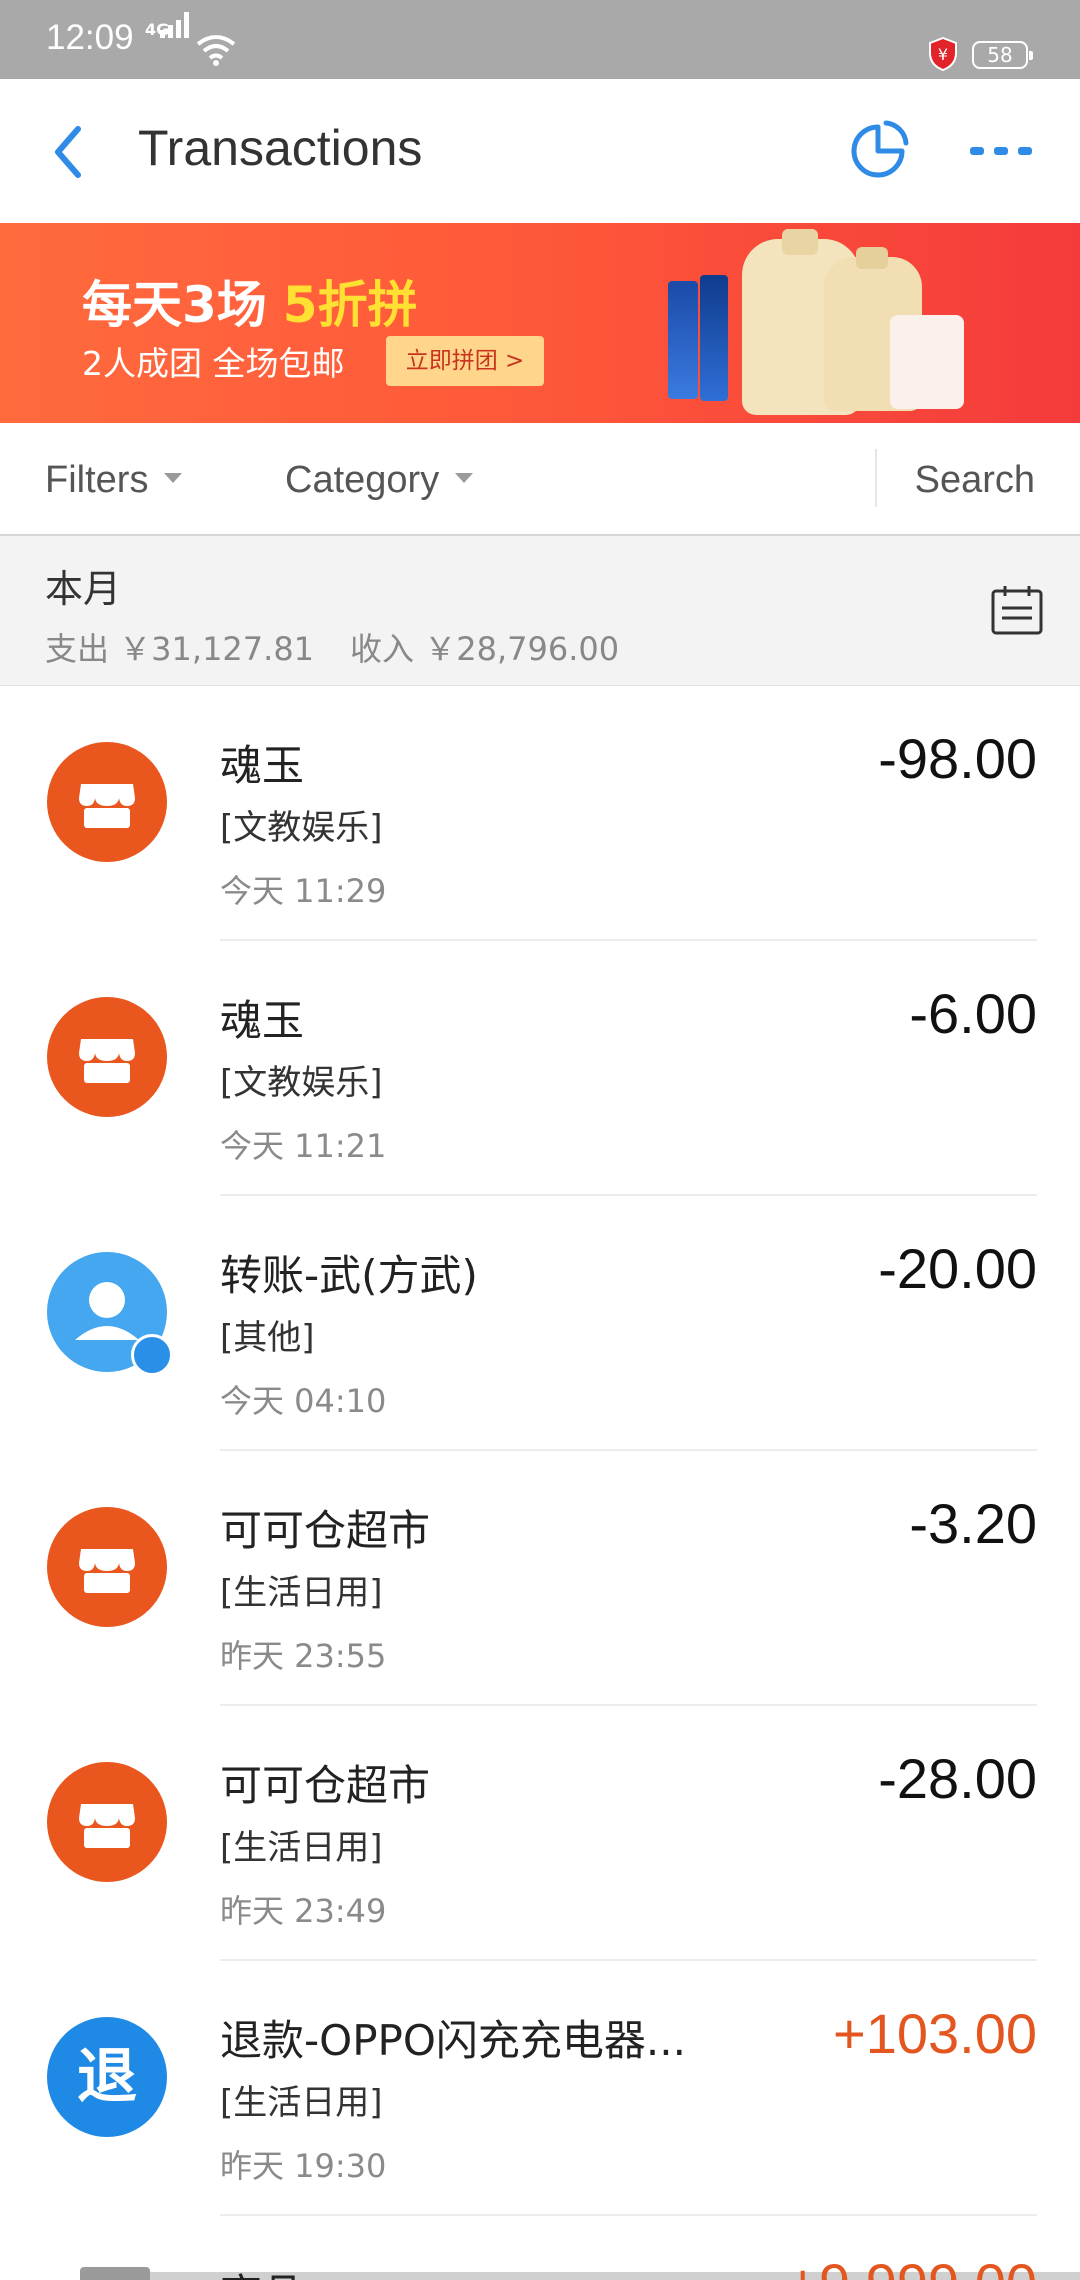  What do you see at coordinates (540, 1068) in the screenshot?
I see `transaction-row: 魂玉 [文教娱乐] 今天 11:21 -6.00` at bounding box center [540, 1068].